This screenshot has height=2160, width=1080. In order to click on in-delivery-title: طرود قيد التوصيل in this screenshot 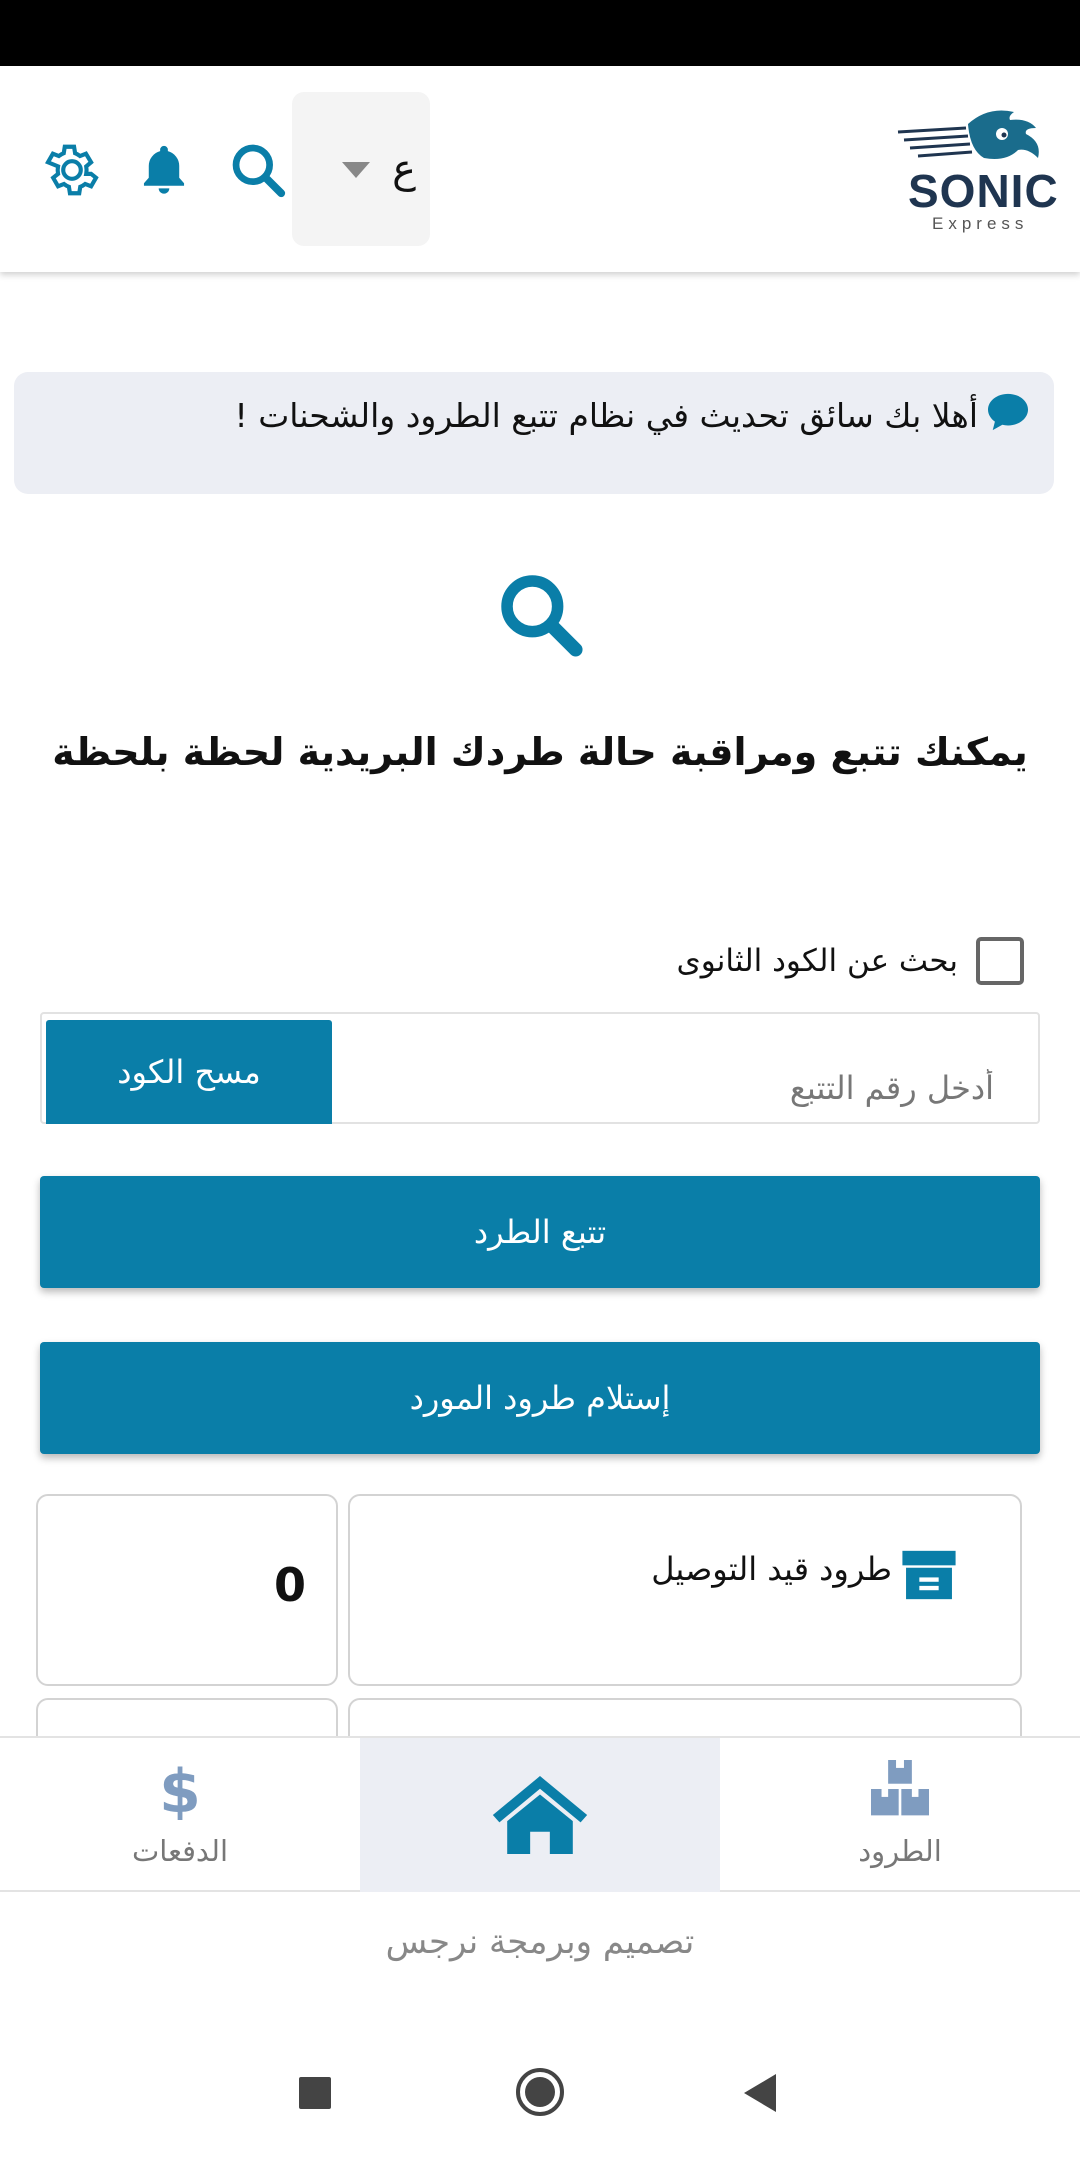, I will do `click(771, 1569)`.